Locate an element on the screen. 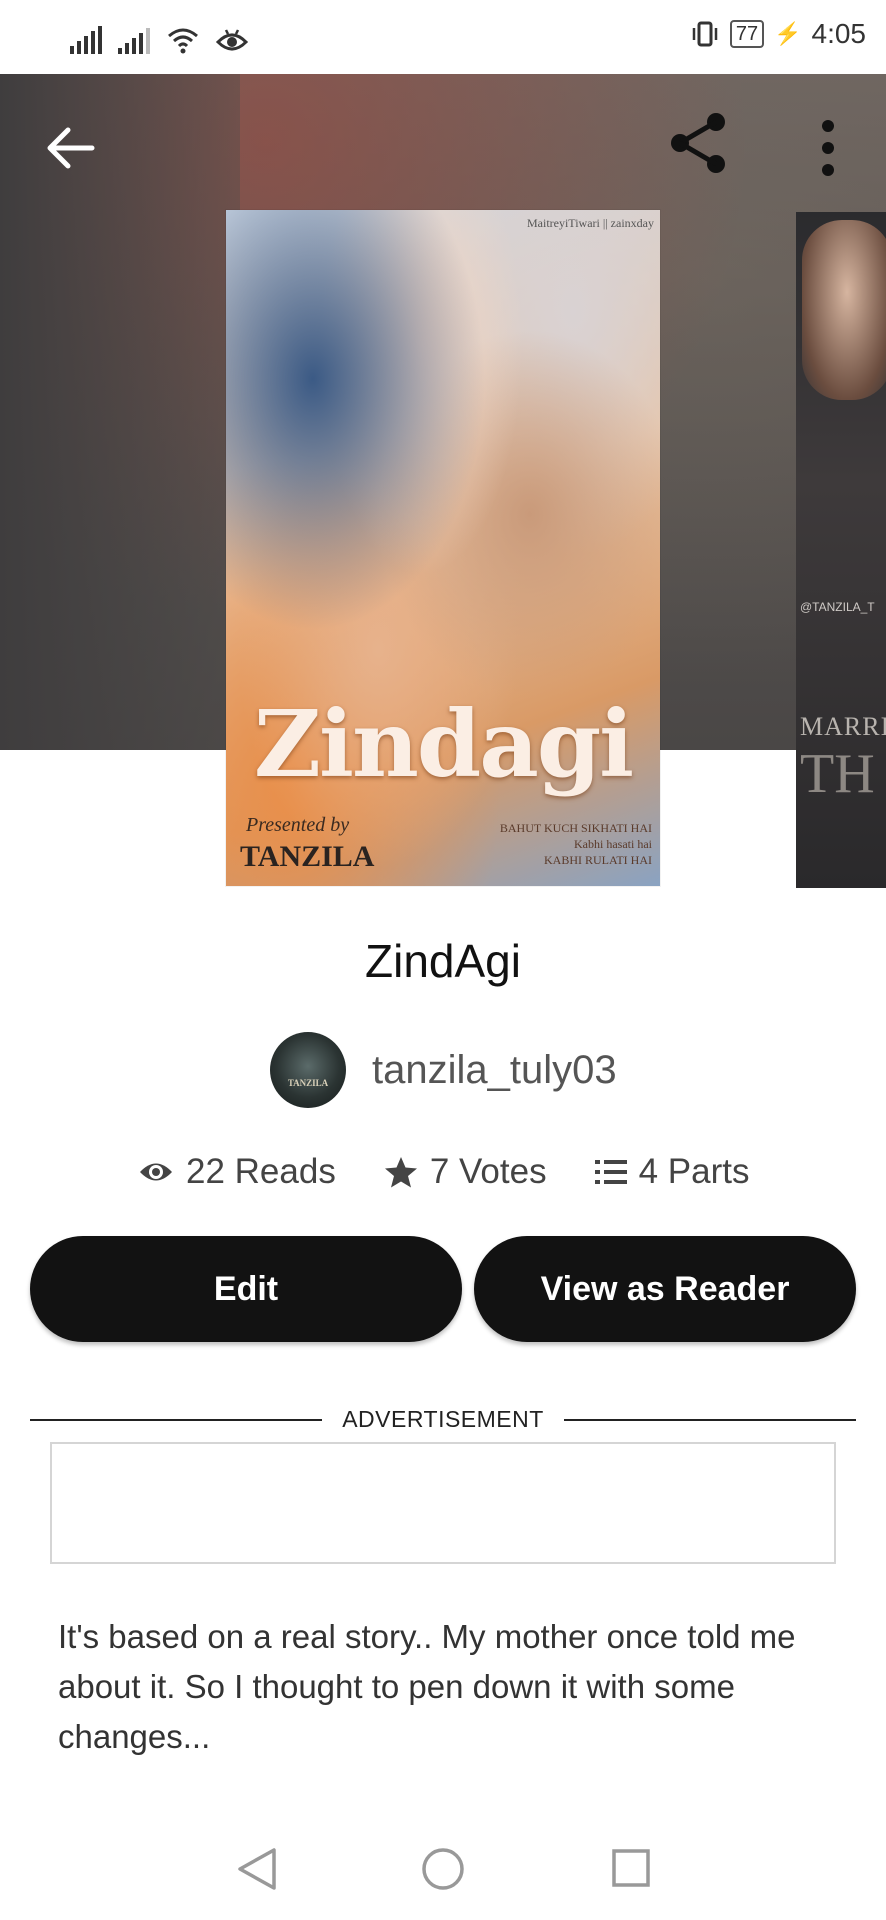 Image resolution: width=886 pixels, height=1920 pixels. star-icon is located at coordinates (400, 1172).